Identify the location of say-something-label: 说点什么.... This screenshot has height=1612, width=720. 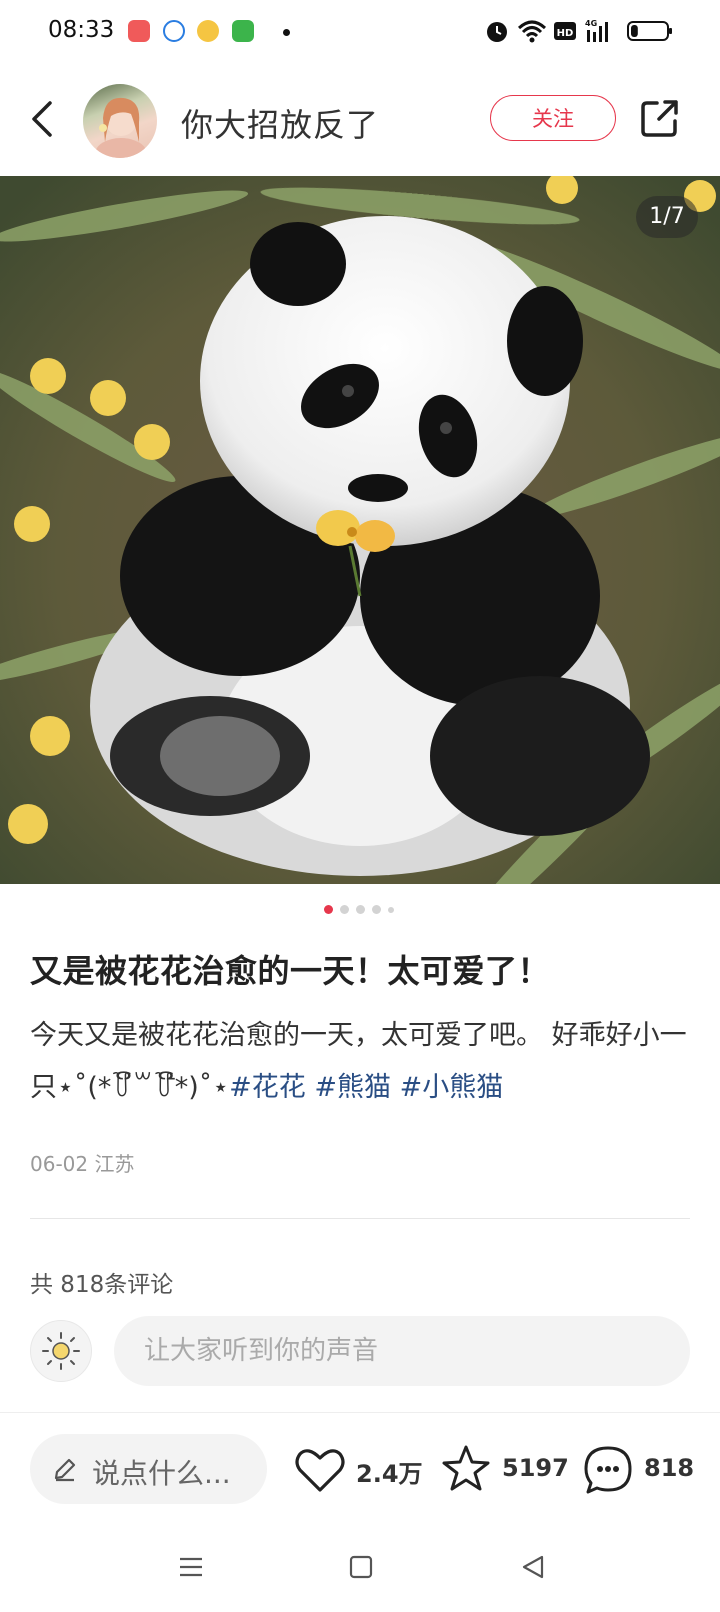
(161, 1473).